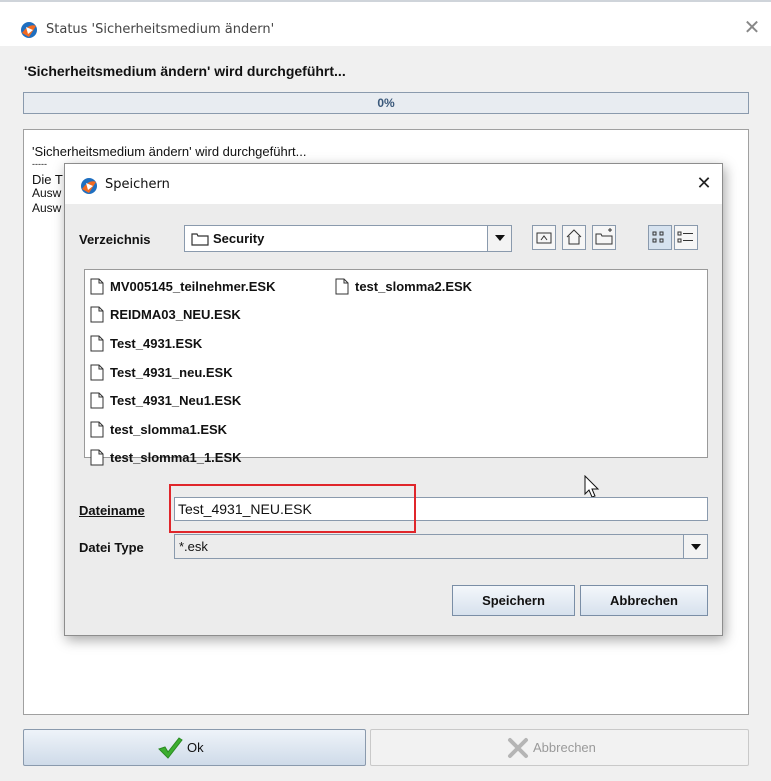 The height and width of the screenshot is (781, 771). Describe the element at coordinates (441, 546) in the screenshot. I see `filetype-select: *.esk` at that location.